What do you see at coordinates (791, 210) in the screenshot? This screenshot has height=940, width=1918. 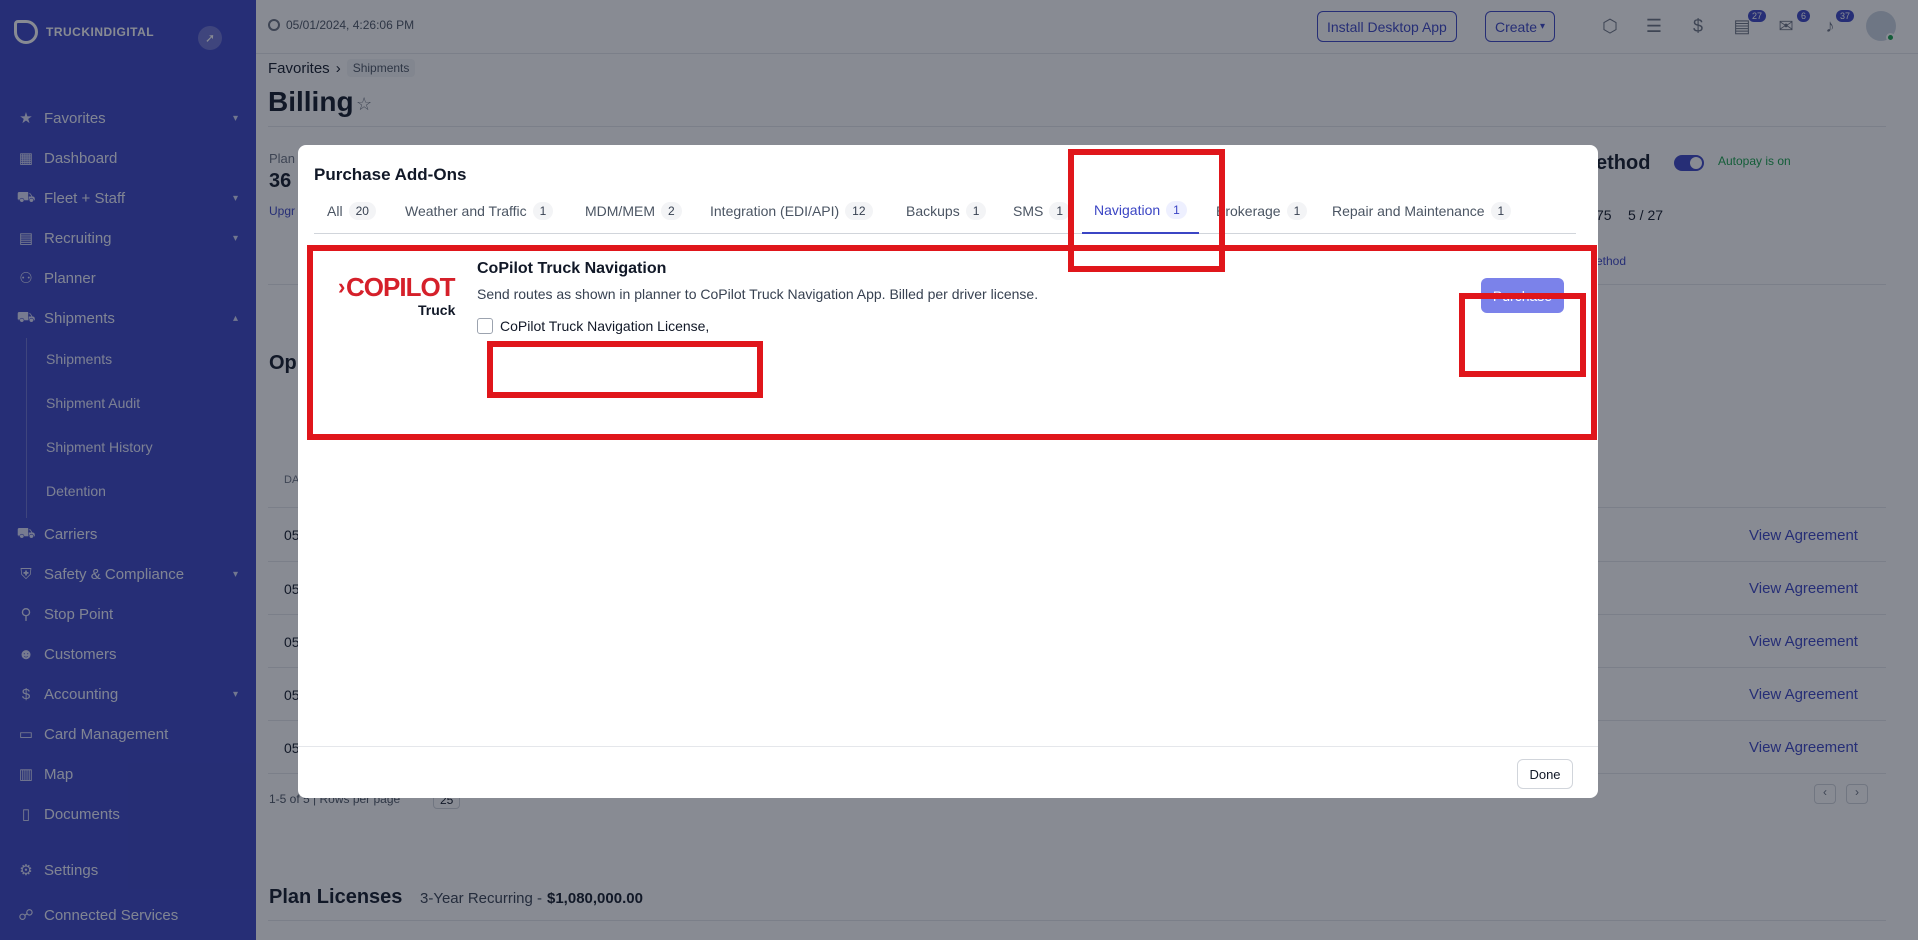 I see `tab-integration: Integration (EDI/API) 12` at bounding box center [791, 210].